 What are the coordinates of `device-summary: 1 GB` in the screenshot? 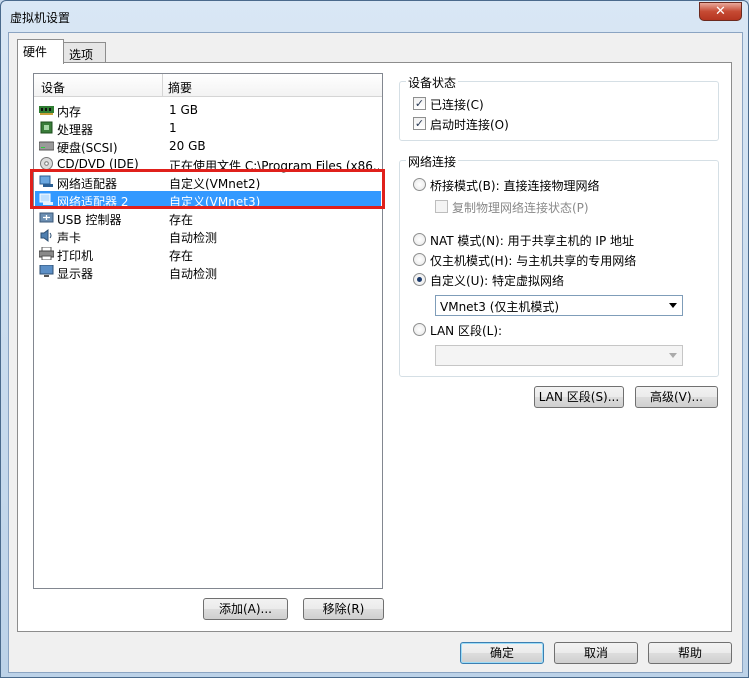 It's located at (183, 110).